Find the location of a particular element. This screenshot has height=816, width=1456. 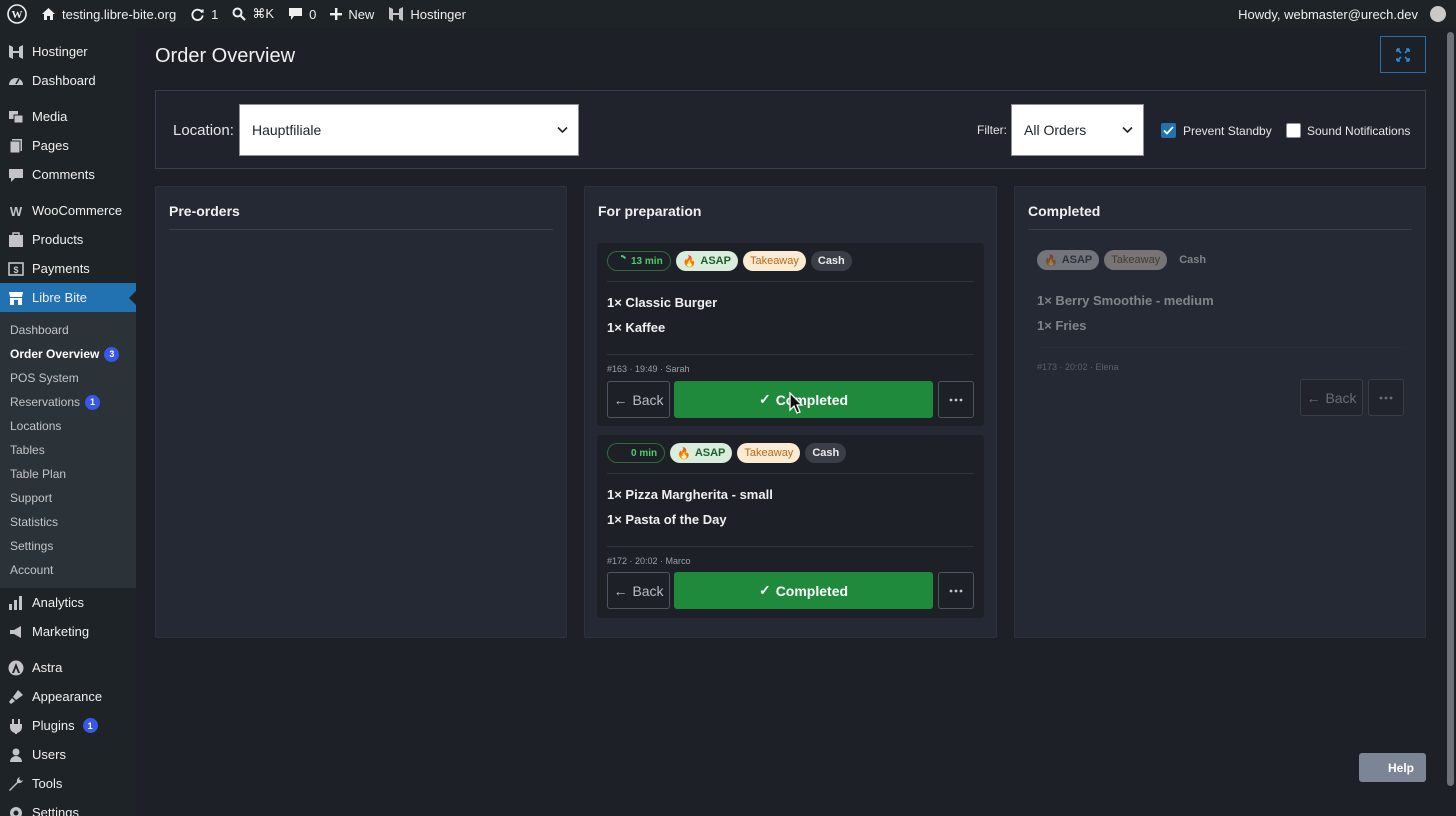

menu-item-dashboard: Dashboard is located at coordinates (68, 80).